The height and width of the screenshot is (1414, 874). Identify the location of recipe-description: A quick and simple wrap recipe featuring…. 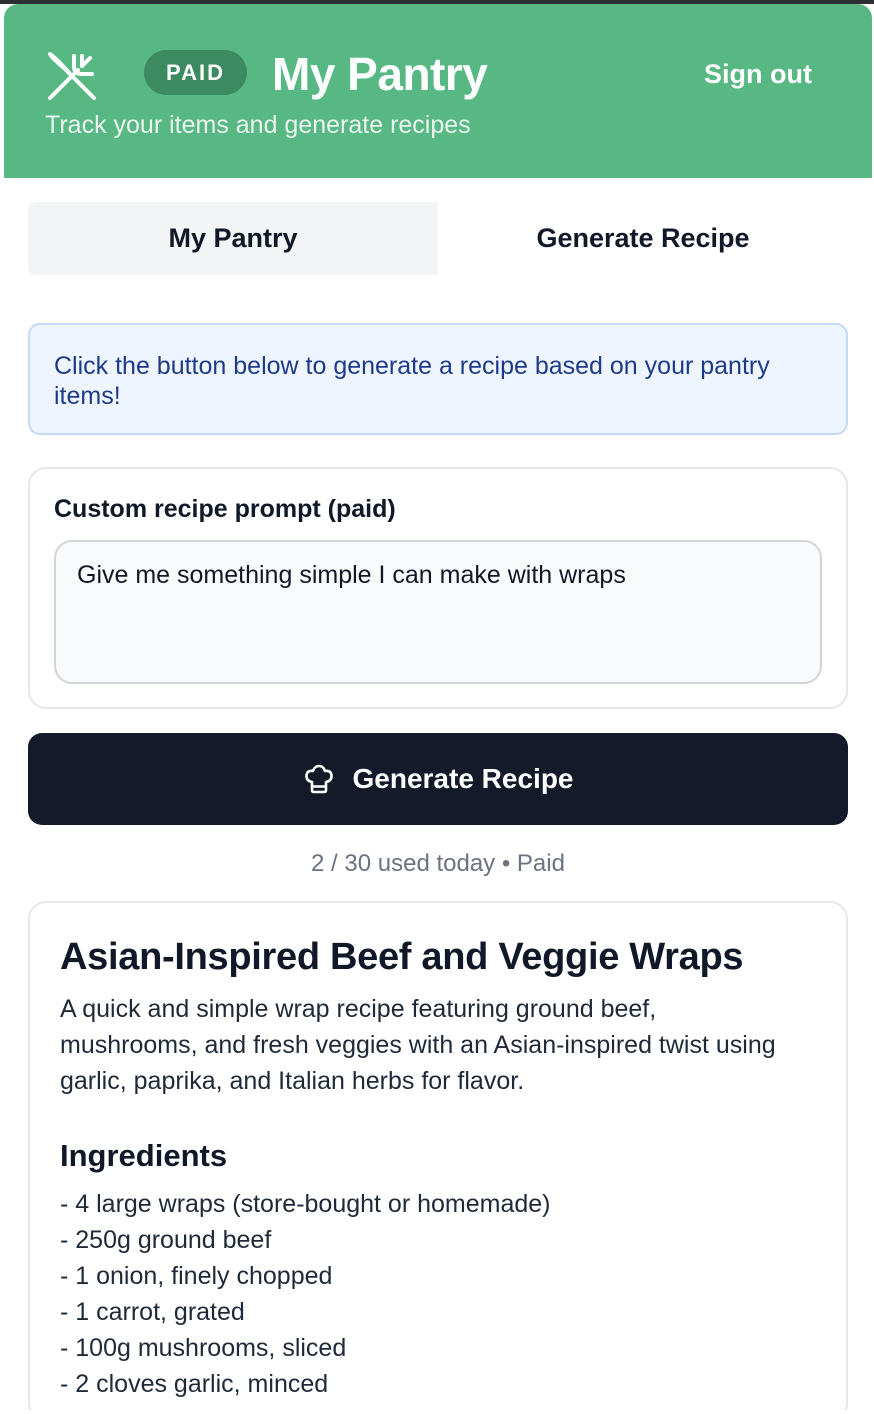
(418, 1045).